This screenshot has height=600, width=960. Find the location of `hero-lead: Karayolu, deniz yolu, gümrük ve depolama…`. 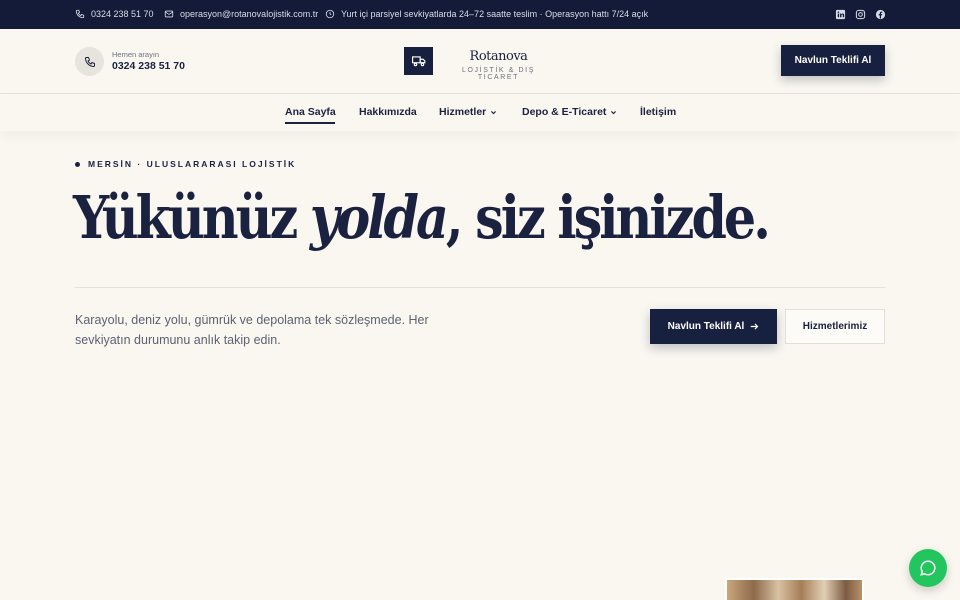

hero-lead: Karayolu, deniz yolu, gümrük ve depolama… is located at coordinates (252, 330).